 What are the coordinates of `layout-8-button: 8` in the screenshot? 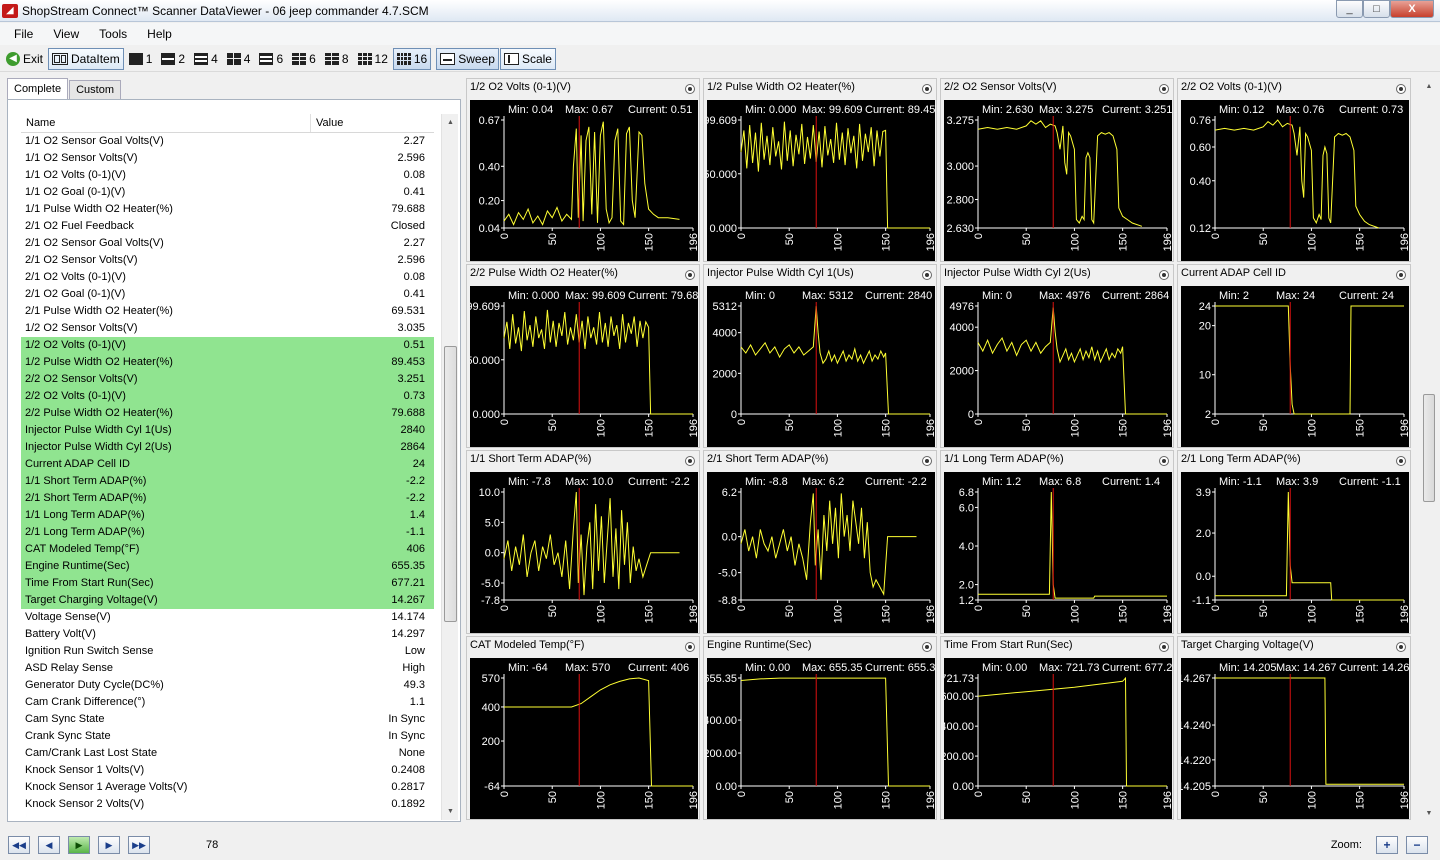 It's located at (337, 59).